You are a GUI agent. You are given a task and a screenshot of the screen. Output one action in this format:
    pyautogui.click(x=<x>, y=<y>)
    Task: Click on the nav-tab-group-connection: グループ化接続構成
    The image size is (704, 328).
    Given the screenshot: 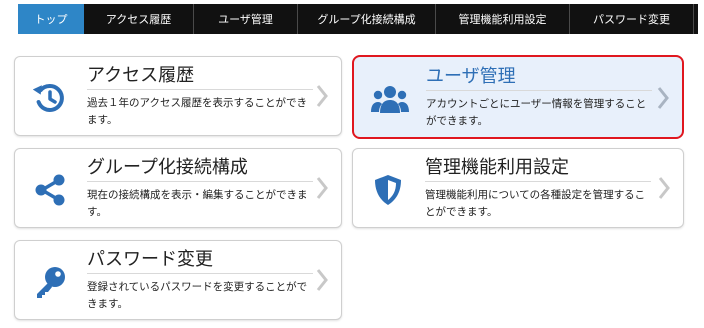 What is the action you would take?
    pyautogui.click(x=367, y=19)
    